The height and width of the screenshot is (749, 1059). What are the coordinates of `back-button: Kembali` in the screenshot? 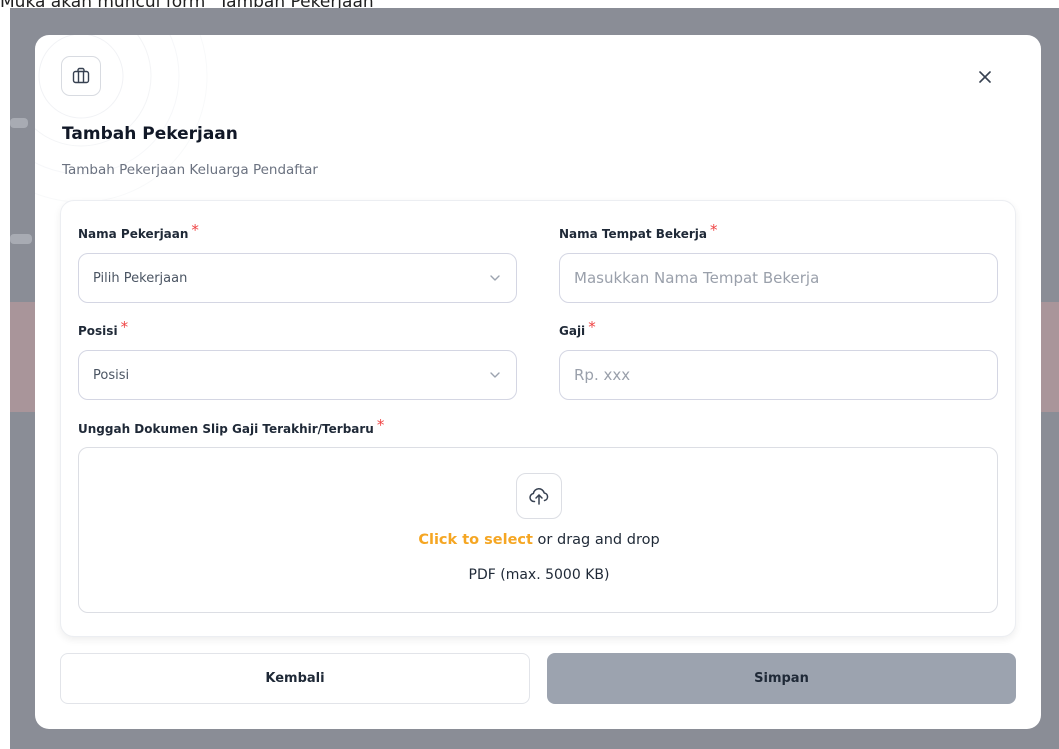 It's located at (295, 678).